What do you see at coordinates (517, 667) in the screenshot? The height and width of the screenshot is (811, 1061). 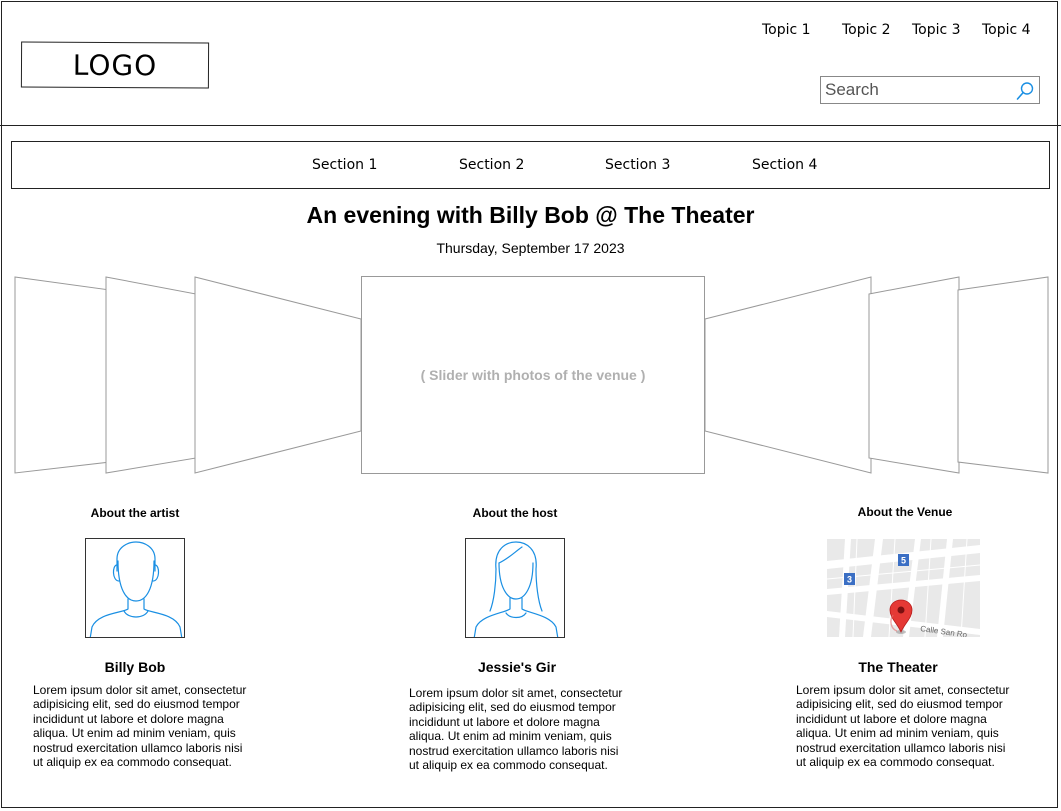 I see `host-name: Jessie's Gir` at bounding box center [517, 667].